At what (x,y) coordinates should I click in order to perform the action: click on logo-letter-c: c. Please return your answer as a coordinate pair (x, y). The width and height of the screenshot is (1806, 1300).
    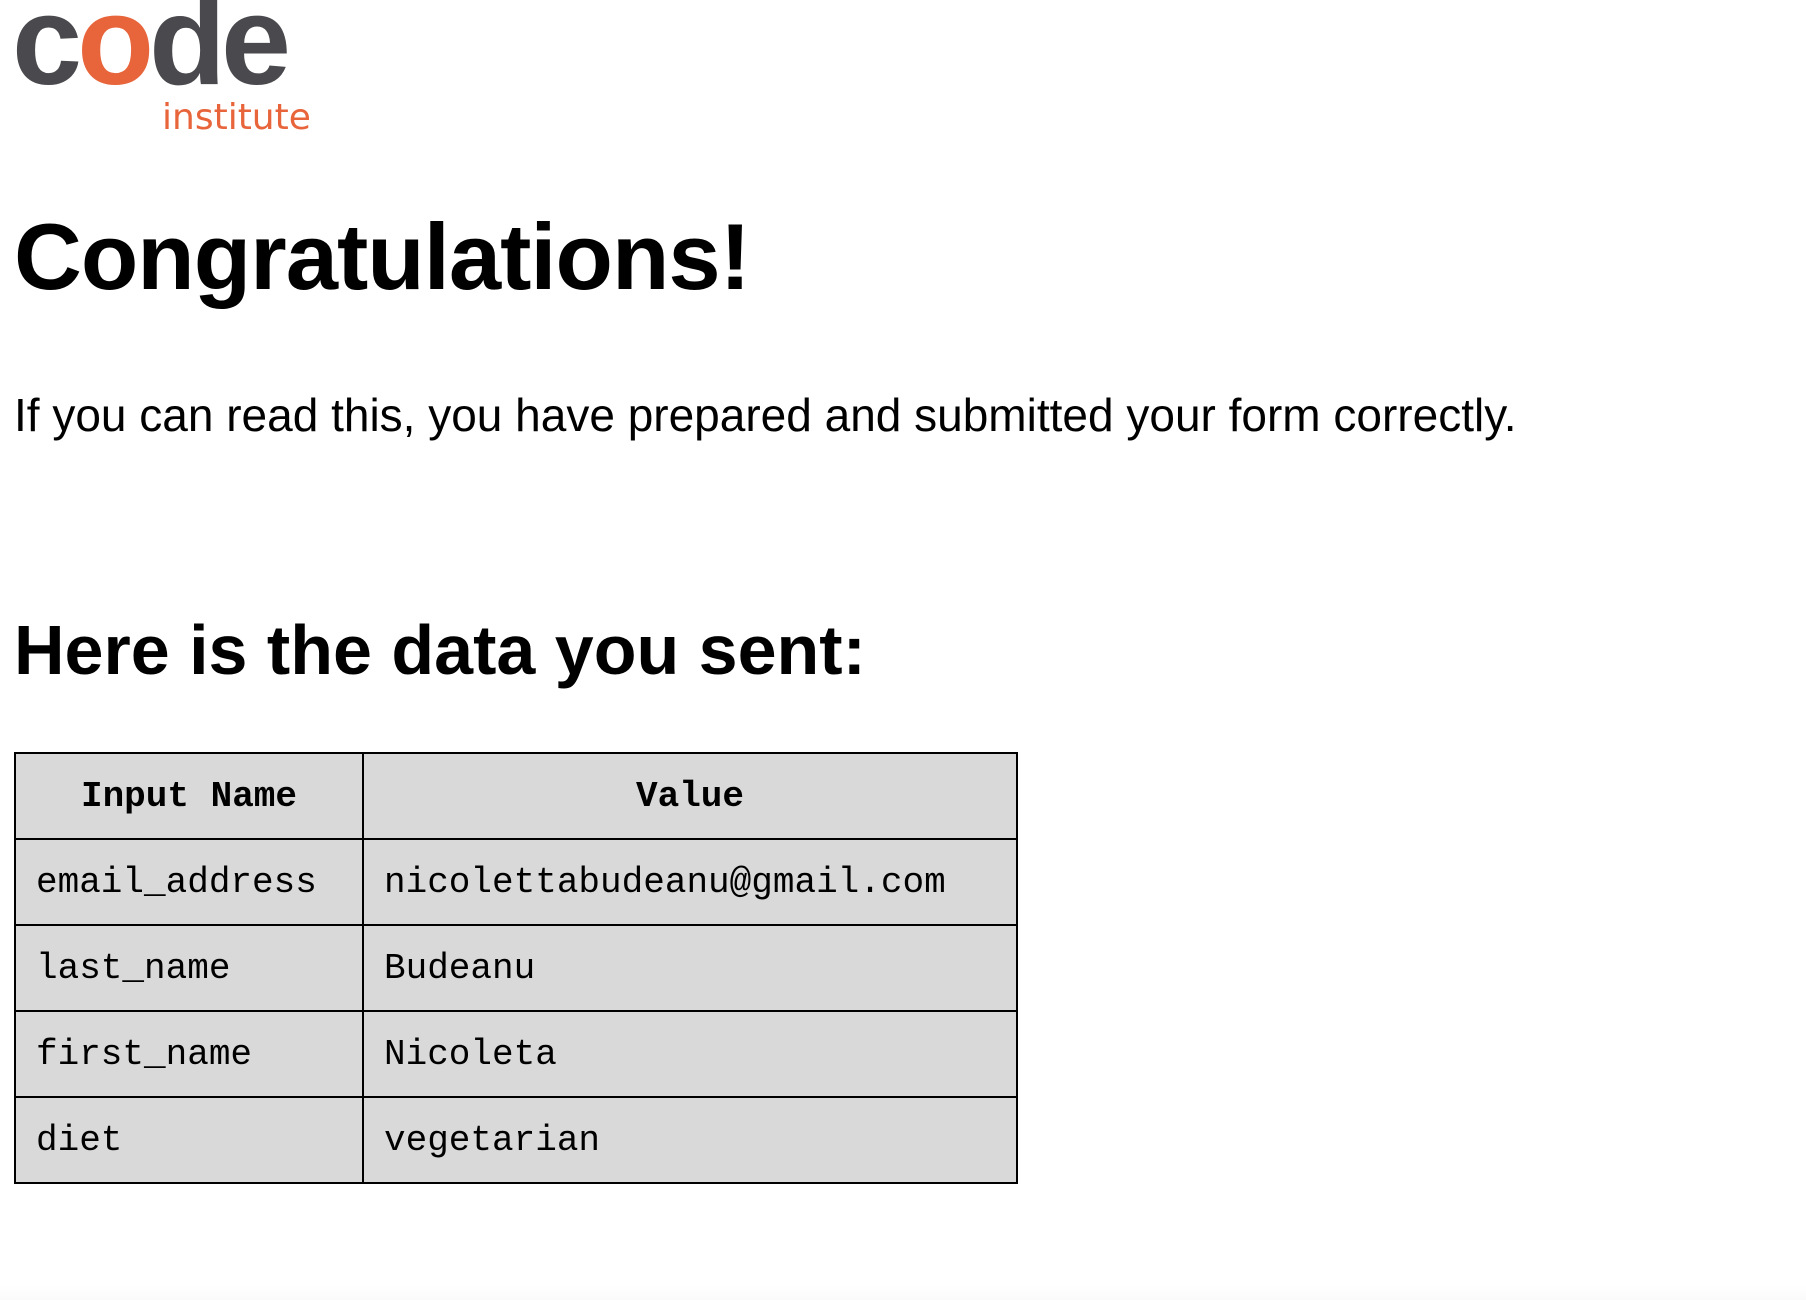
    Looking at the image, I should click on (47, 55).